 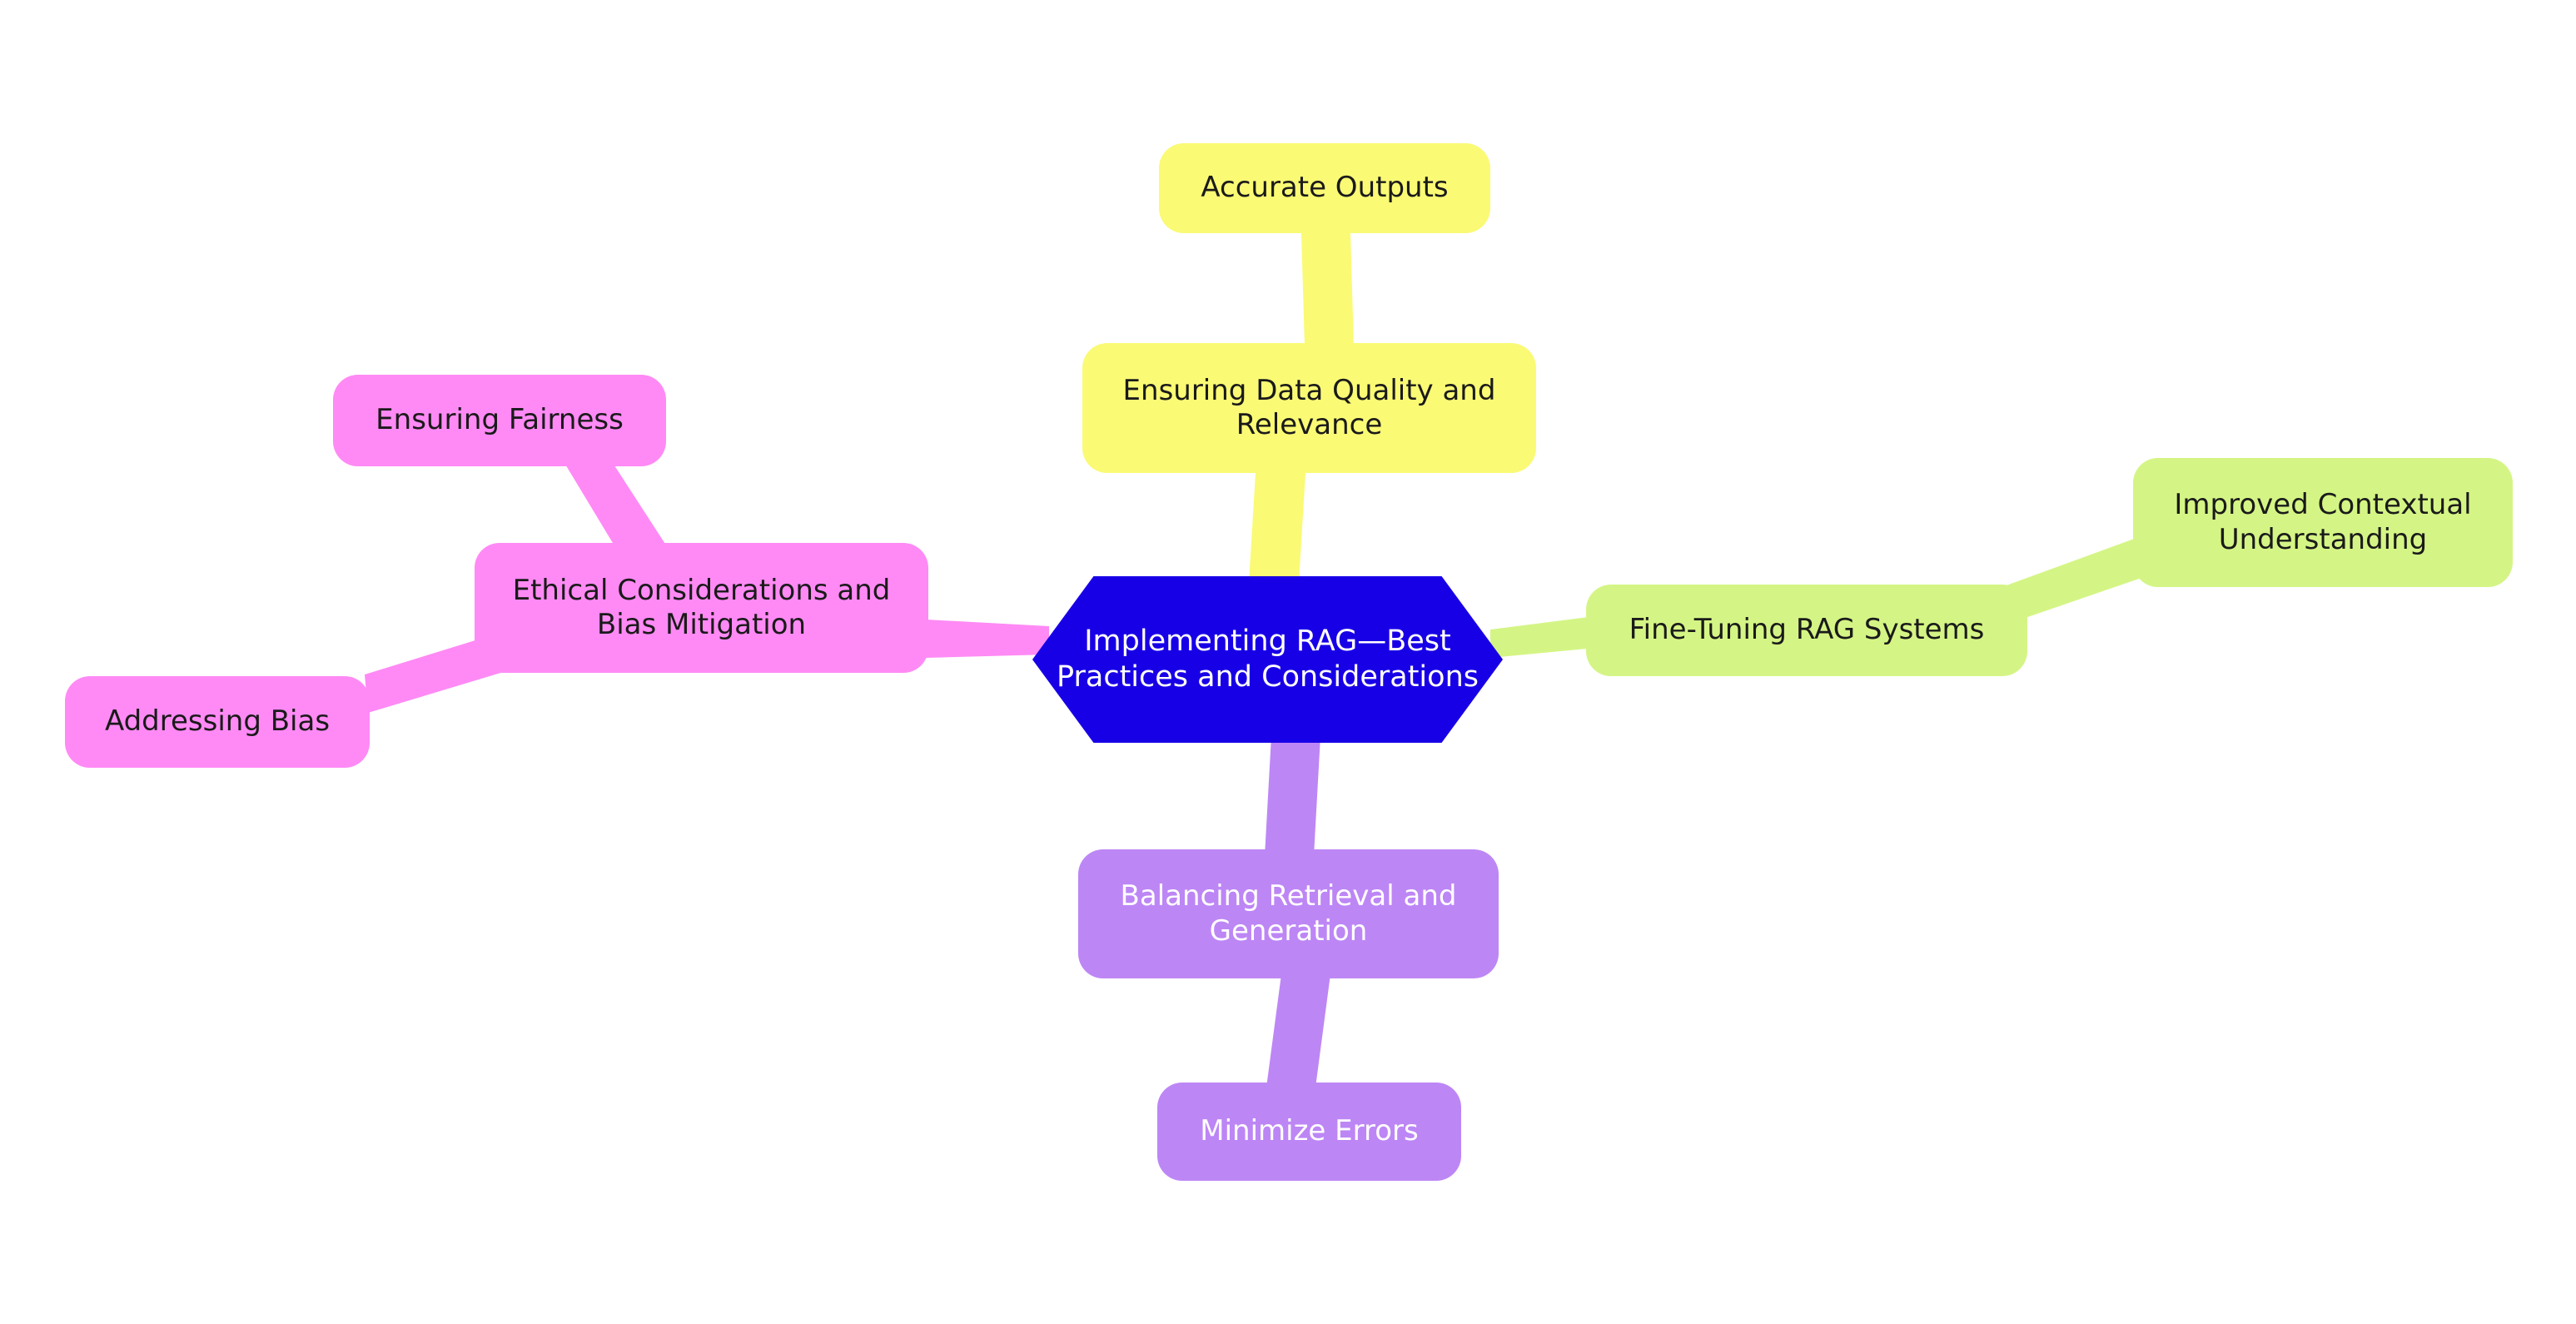 I want to click on node-ensuring-fairness: Ensuring Fairness, so click(x=499, y=420).